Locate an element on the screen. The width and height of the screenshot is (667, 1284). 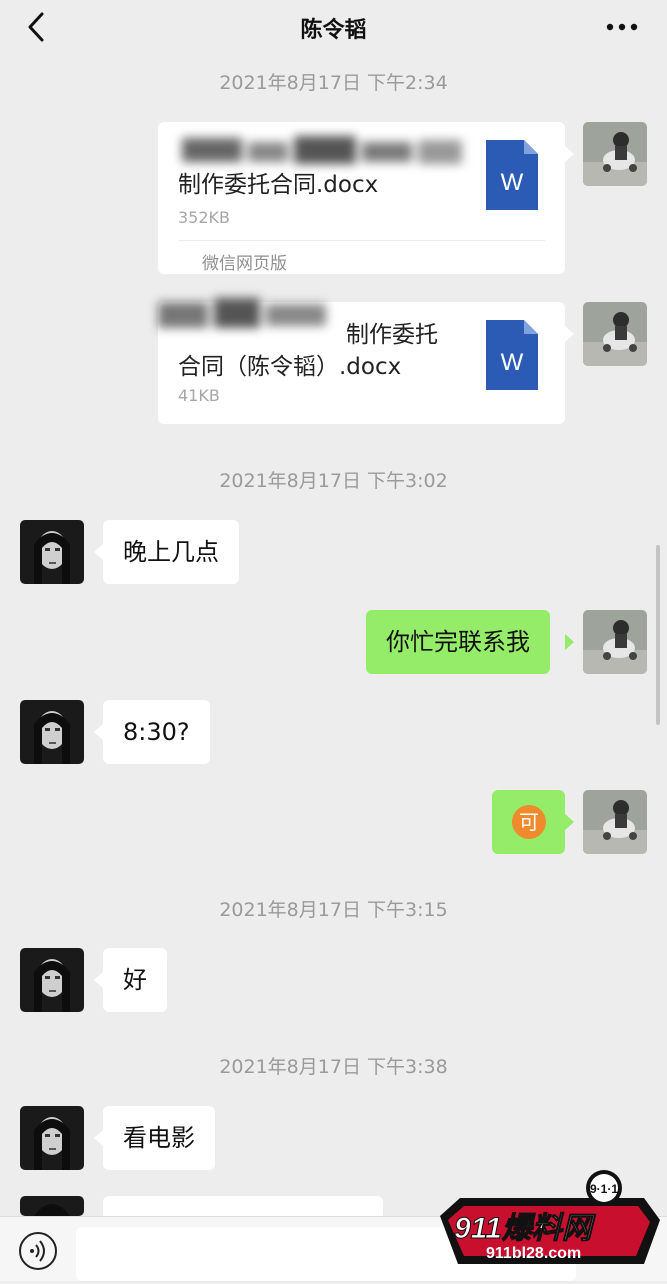
file-name: 制作委托合同.docx is located at coordinates (278, 185).